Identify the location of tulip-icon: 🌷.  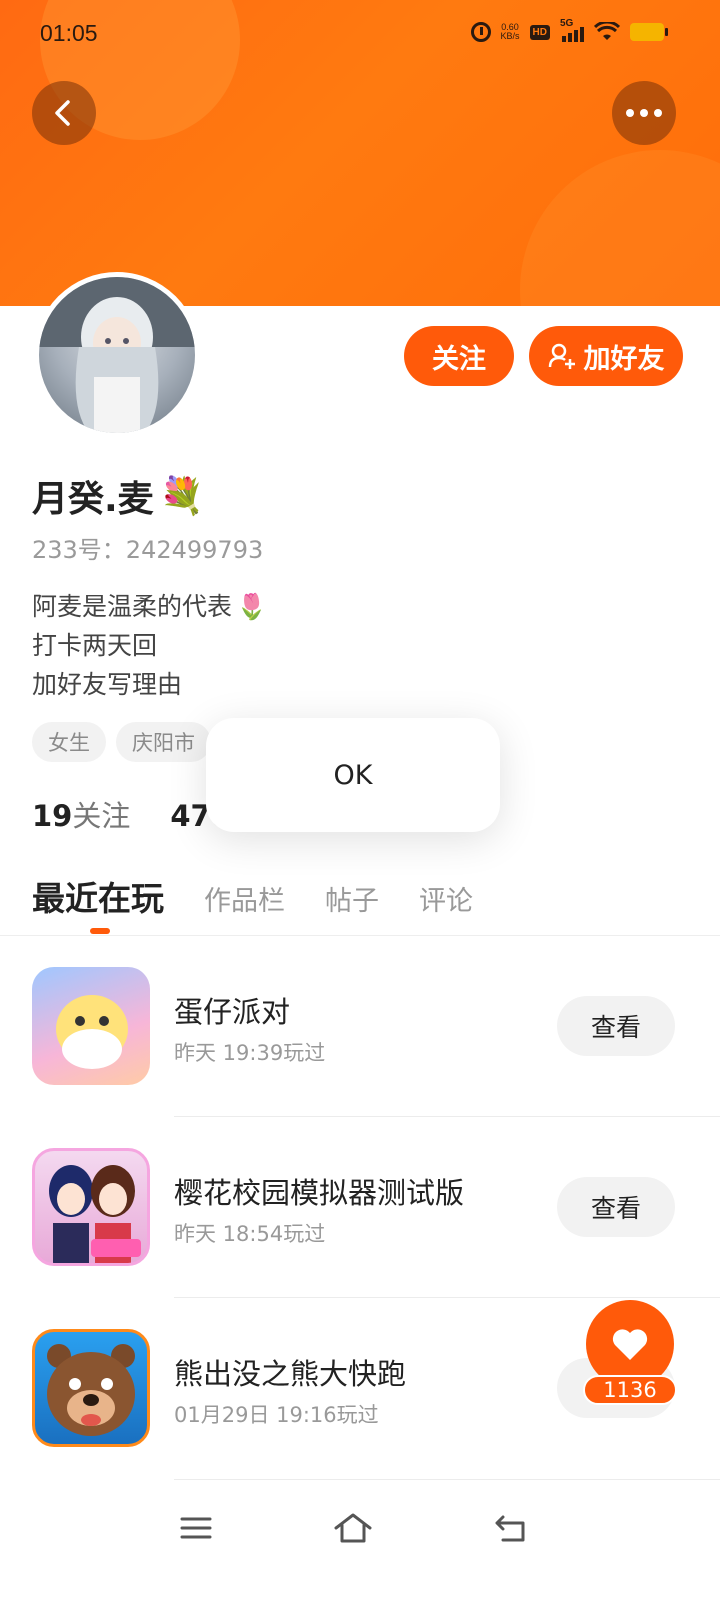
(252, 606).